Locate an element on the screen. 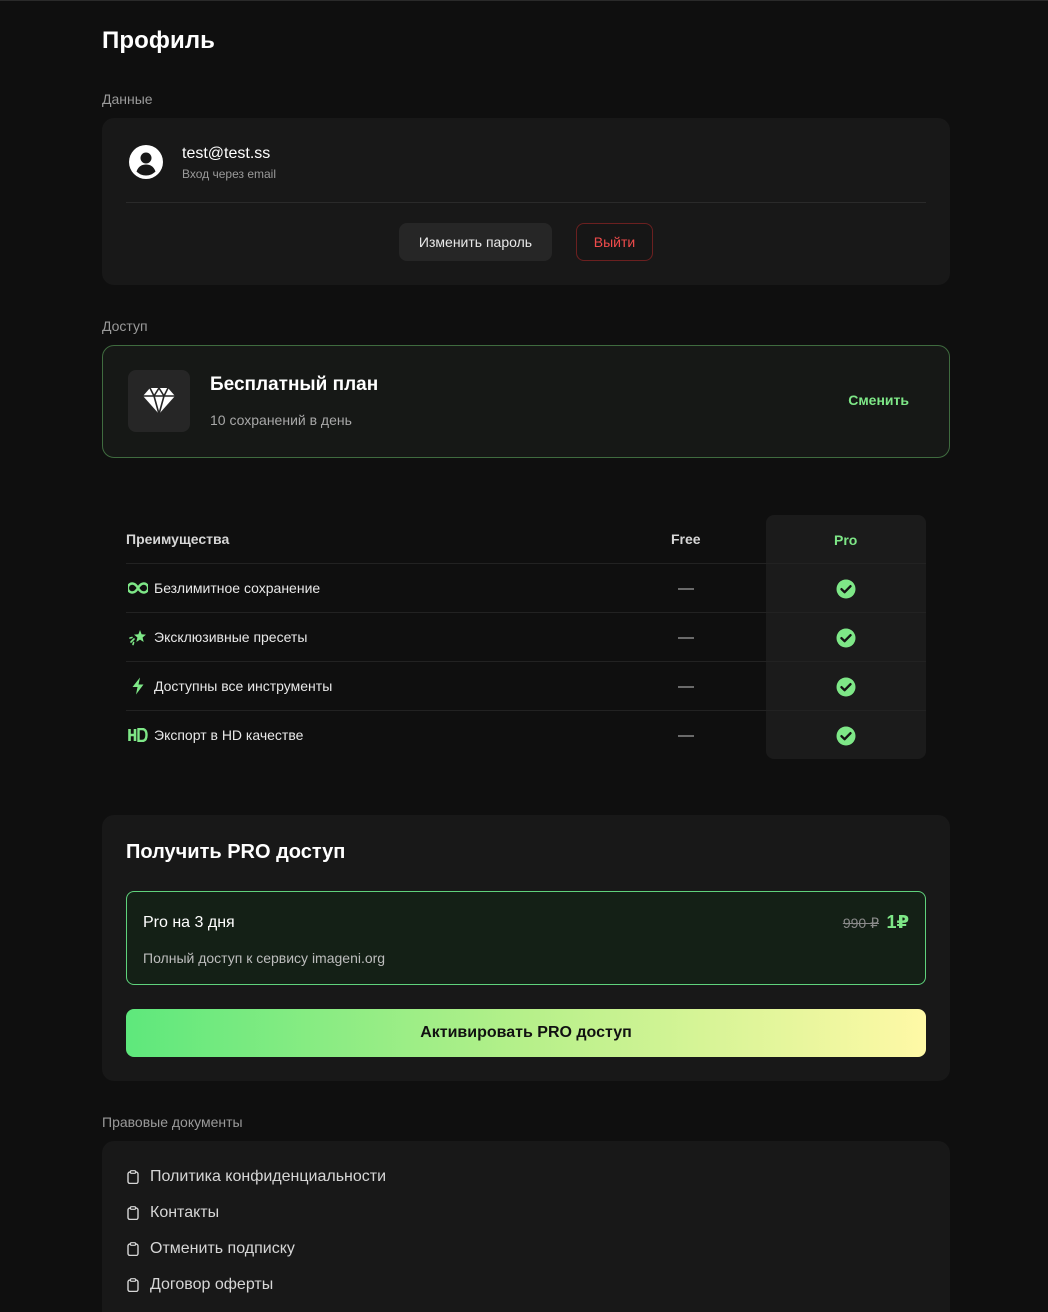 Image resolution: width=1048 pixels, height=1312 pixels. legal-link-privacy: Политика конфиденциальности is located at coordinates (256, 1177).